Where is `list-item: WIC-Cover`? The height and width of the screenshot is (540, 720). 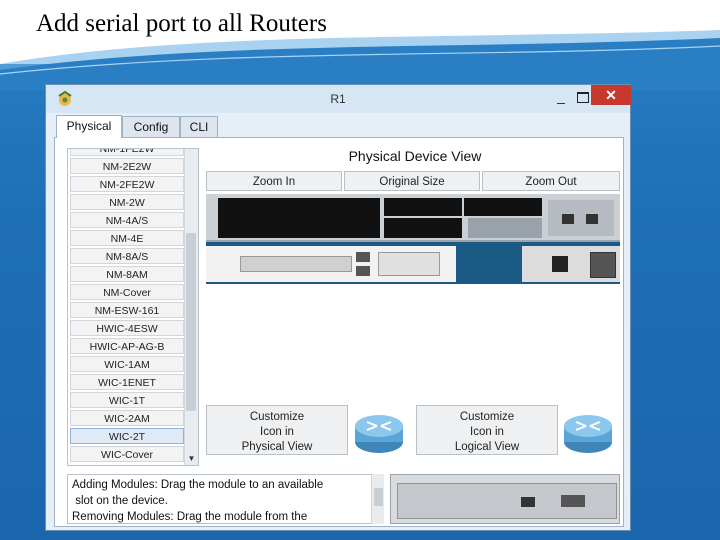
list-item: WIC-Cover is located at coordinates (127, 454).